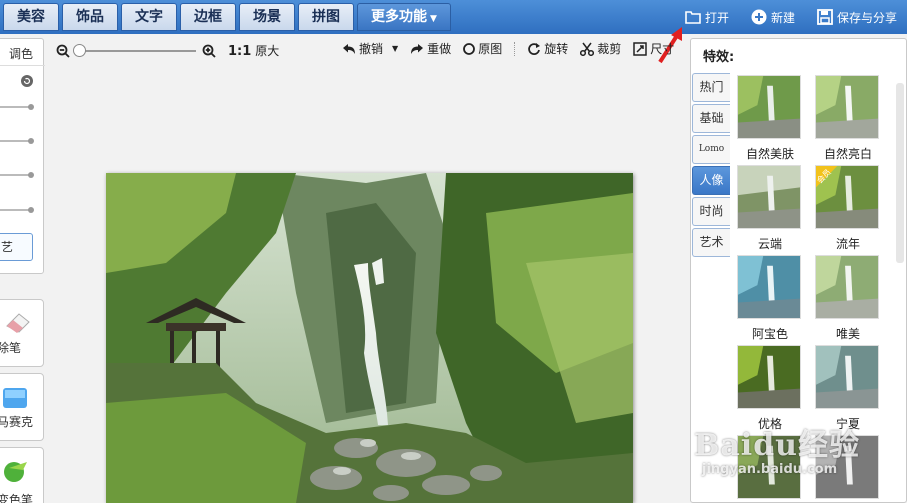 This screenshot has height=503, width=907. I want to click on effect-category-tabs: 热门 基础 Lomo 人像 时尚 艺术, so click(712, 166).